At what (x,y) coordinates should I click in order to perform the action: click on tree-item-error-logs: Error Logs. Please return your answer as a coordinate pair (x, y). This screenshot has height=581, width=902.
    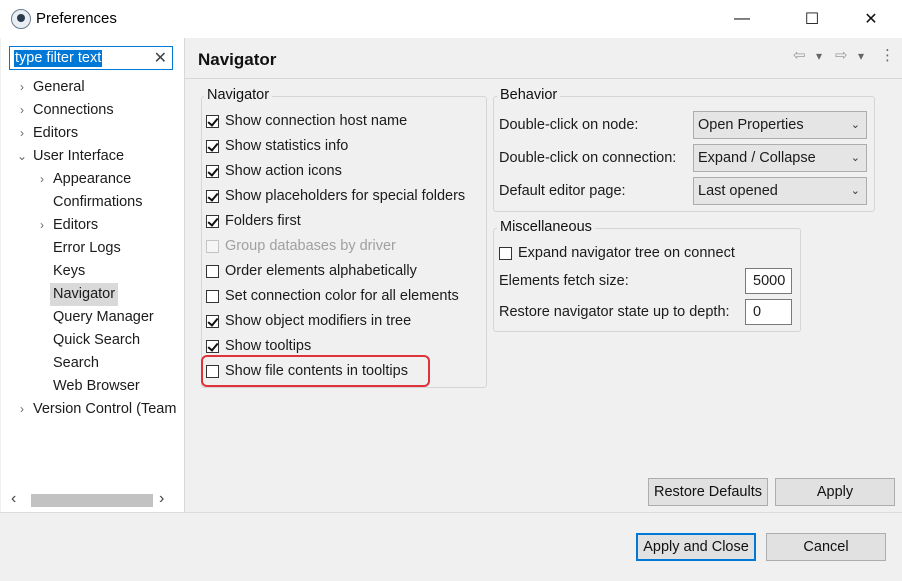
    Looking at the image, I should click on (87, 248).